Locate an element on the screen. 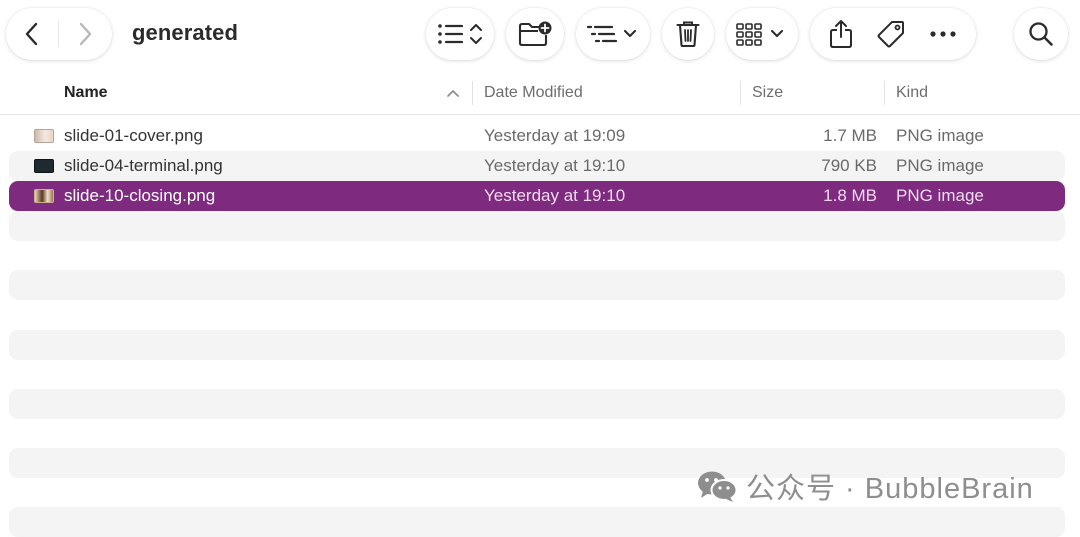 Image resolution: width=1080 pixels, height=537 pixels. chevron-left-icon is located at coordinates (31, 34).